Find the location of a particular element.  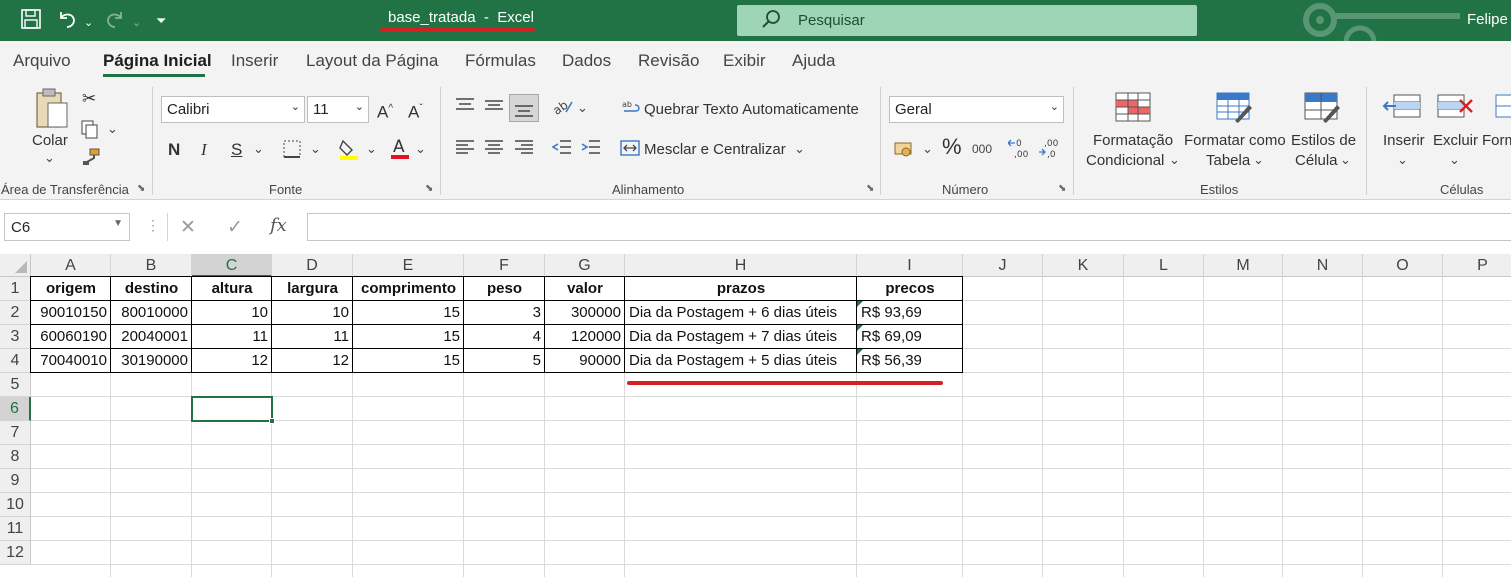

align-top-icon is located at coordinates (465, 107).